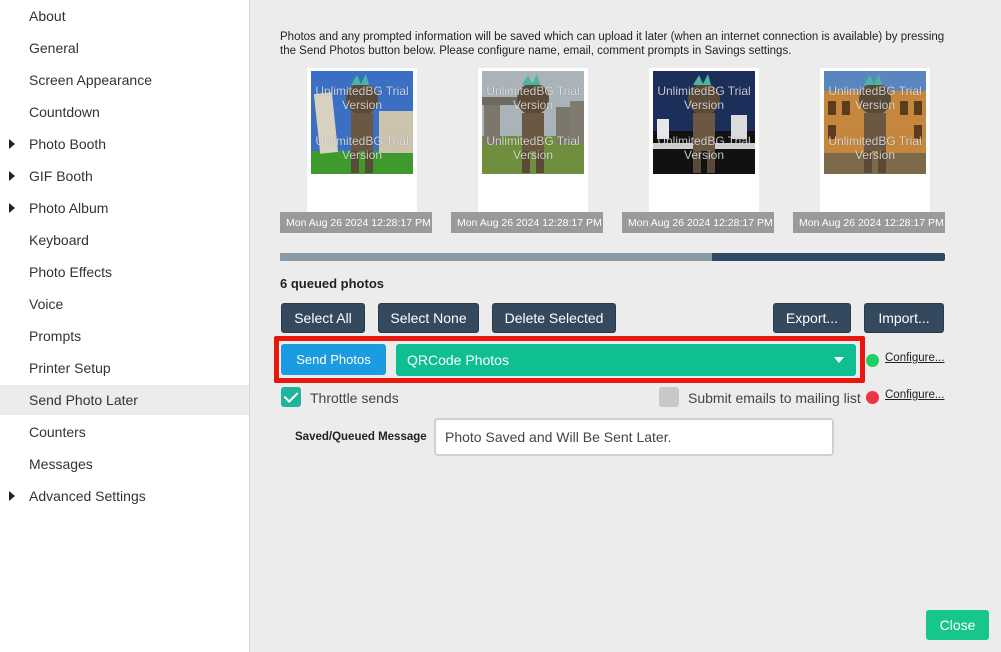 This screenshot has height=652, width=1001. I want to click on saved-message-input: Photo Saved and Will Be Sent Later., so click(634, 437).